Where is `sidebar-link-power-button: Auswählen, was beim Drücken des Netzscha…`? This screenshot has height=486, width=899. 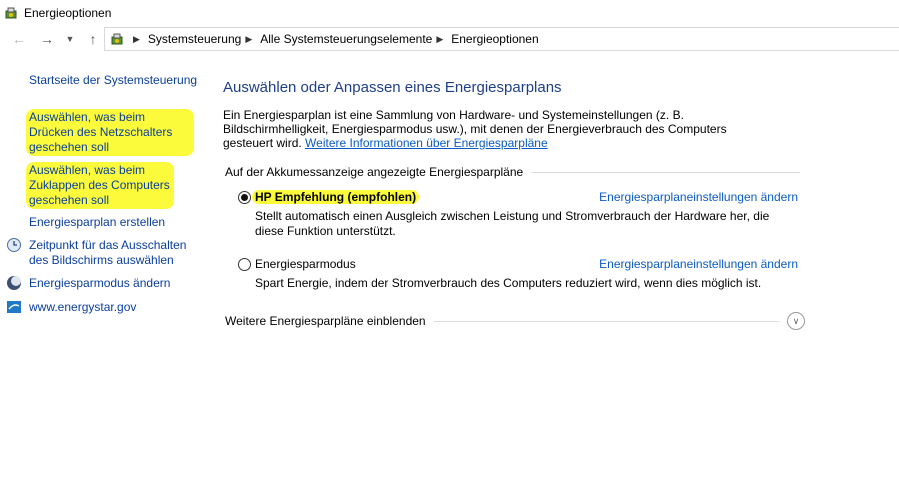
sidebar-link-power-button: Auswählen, was beim Drücken des Netzscha… is located at coordinates (110, 132).